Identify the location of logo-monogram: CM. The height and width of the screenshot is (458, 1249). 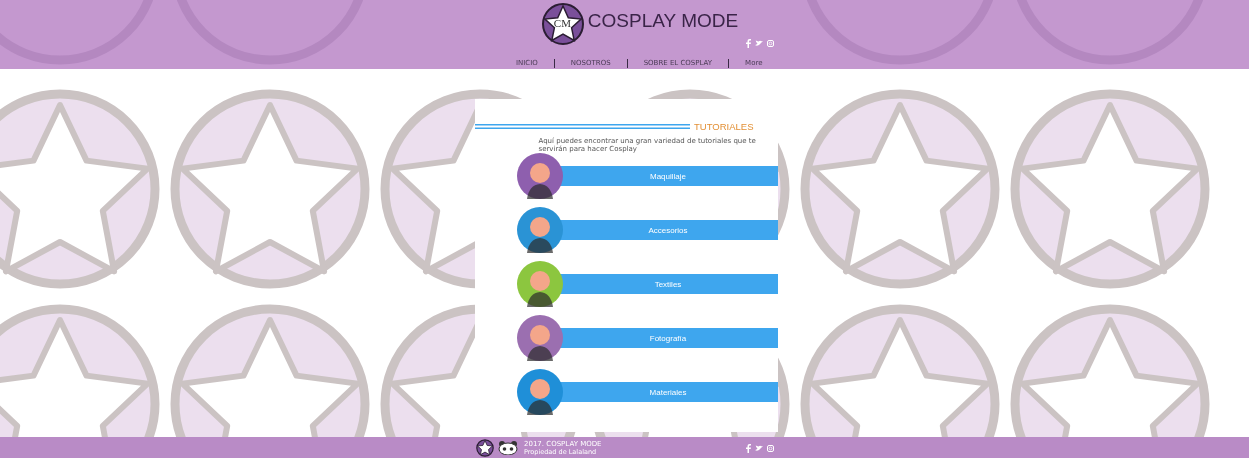
(562, 23).